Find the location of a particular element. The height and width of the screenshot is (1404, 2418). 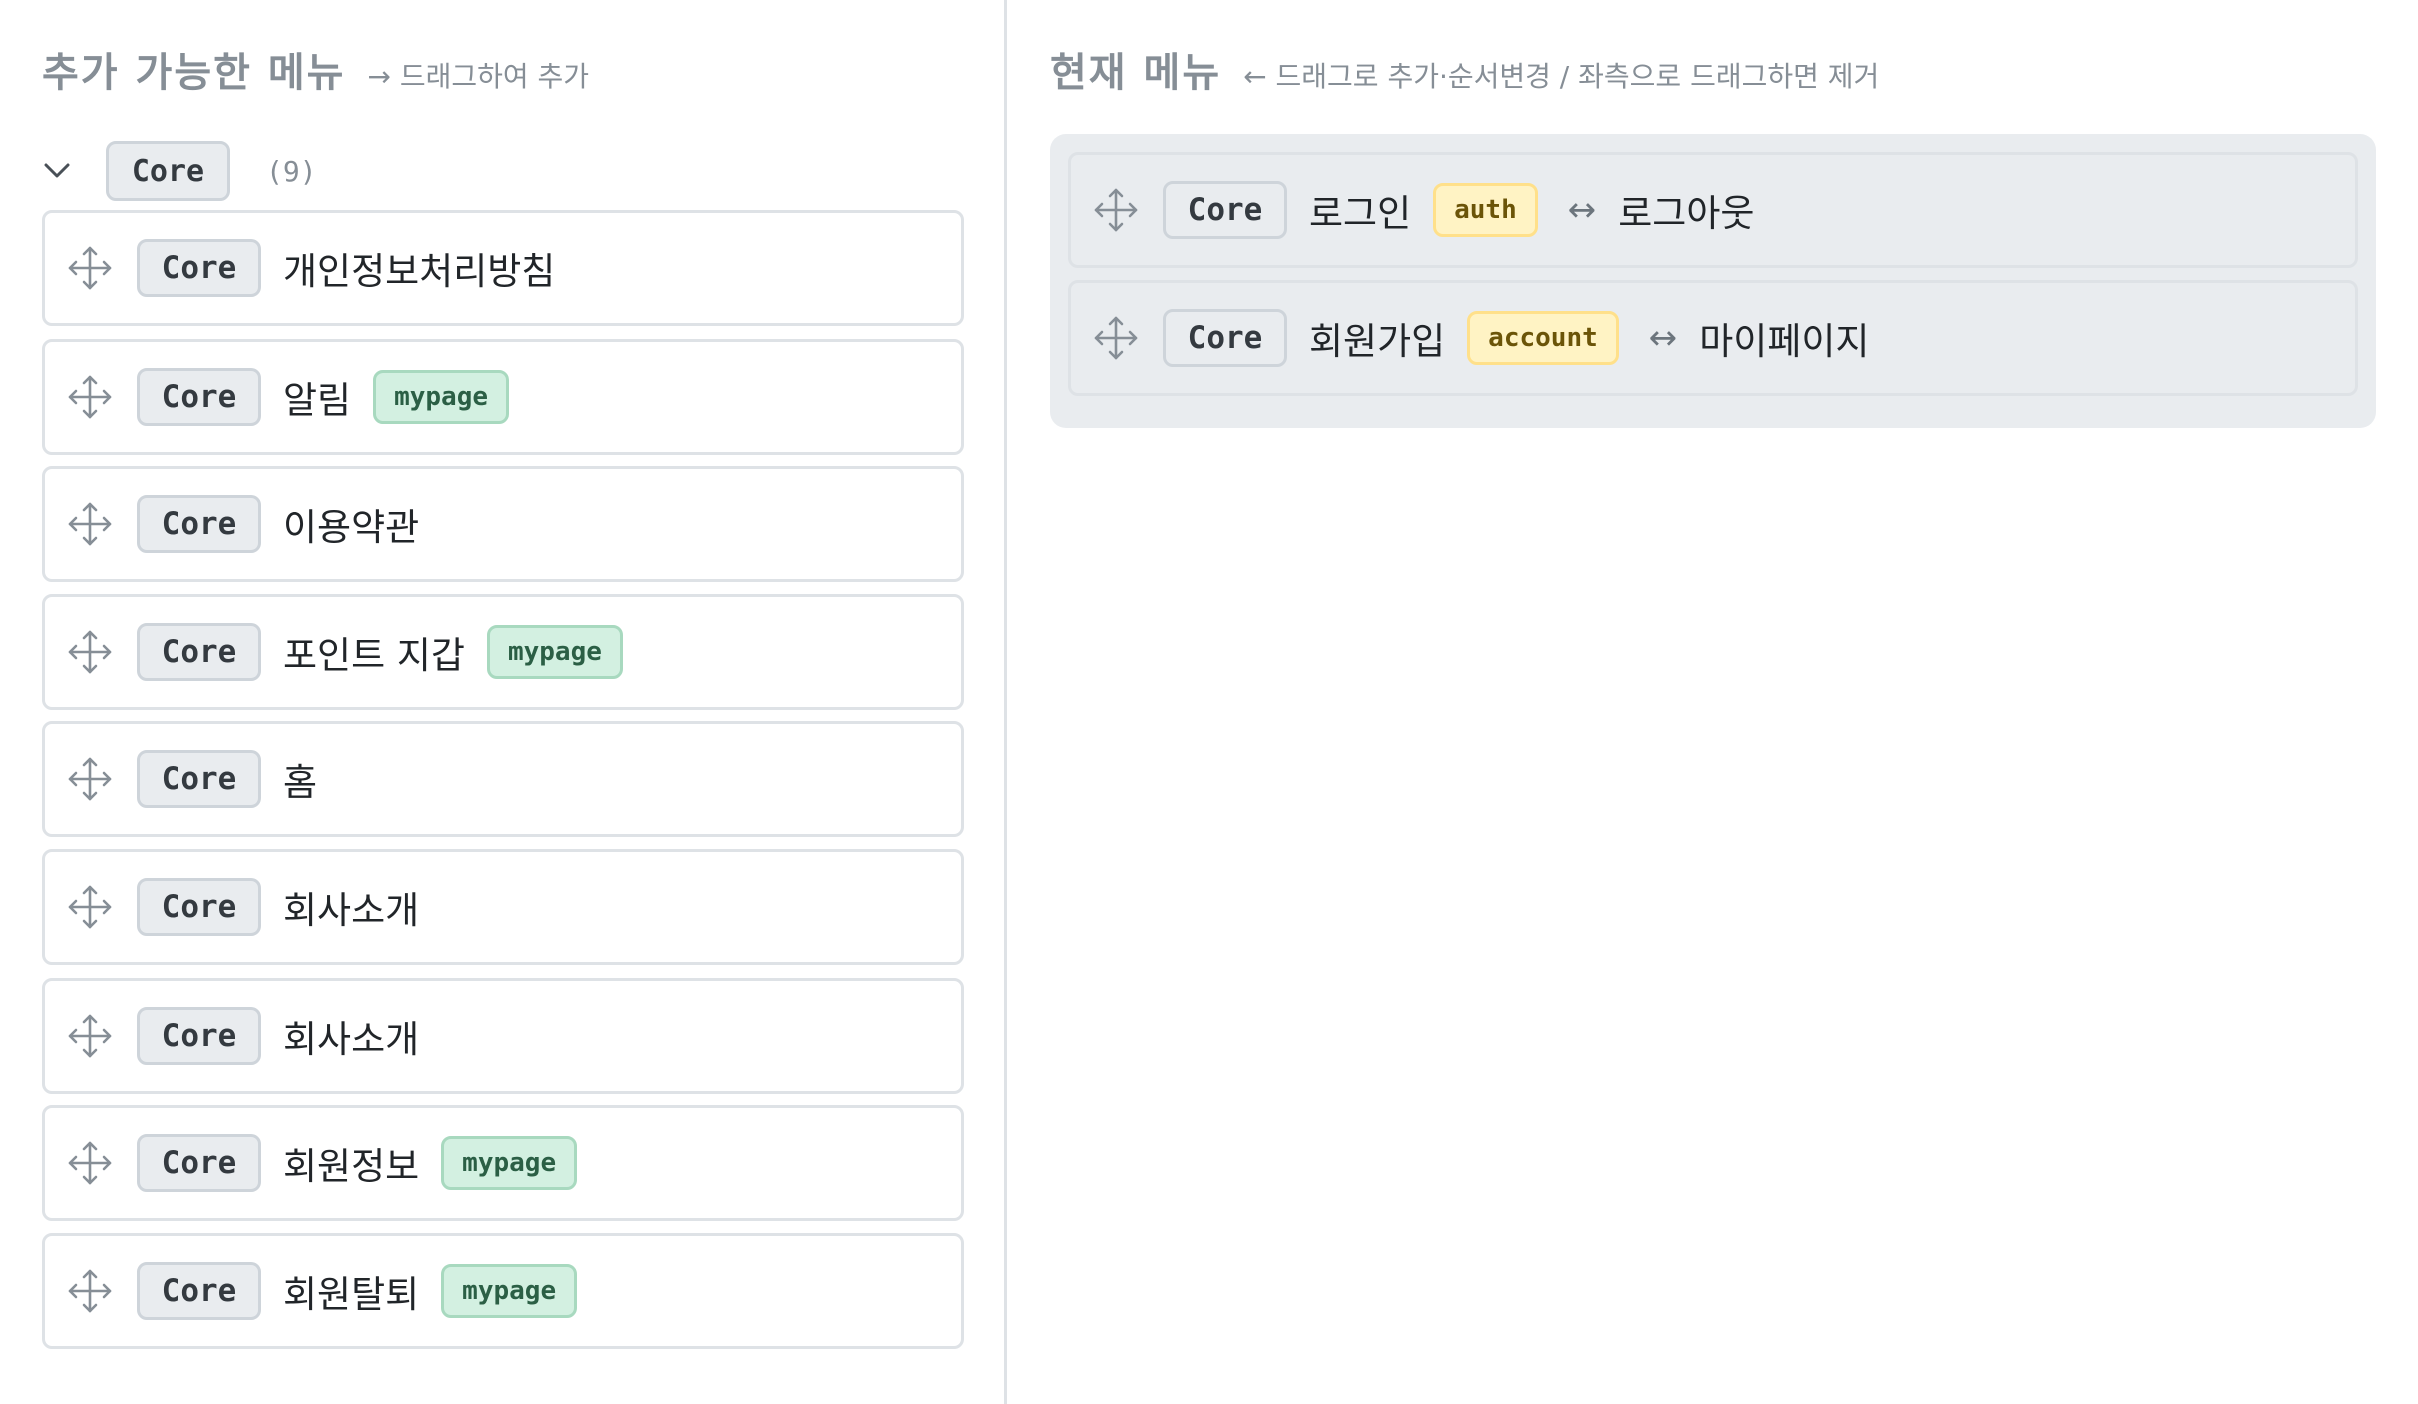

list-item: Core 알림 mypage is located at coordinates (503, 397).